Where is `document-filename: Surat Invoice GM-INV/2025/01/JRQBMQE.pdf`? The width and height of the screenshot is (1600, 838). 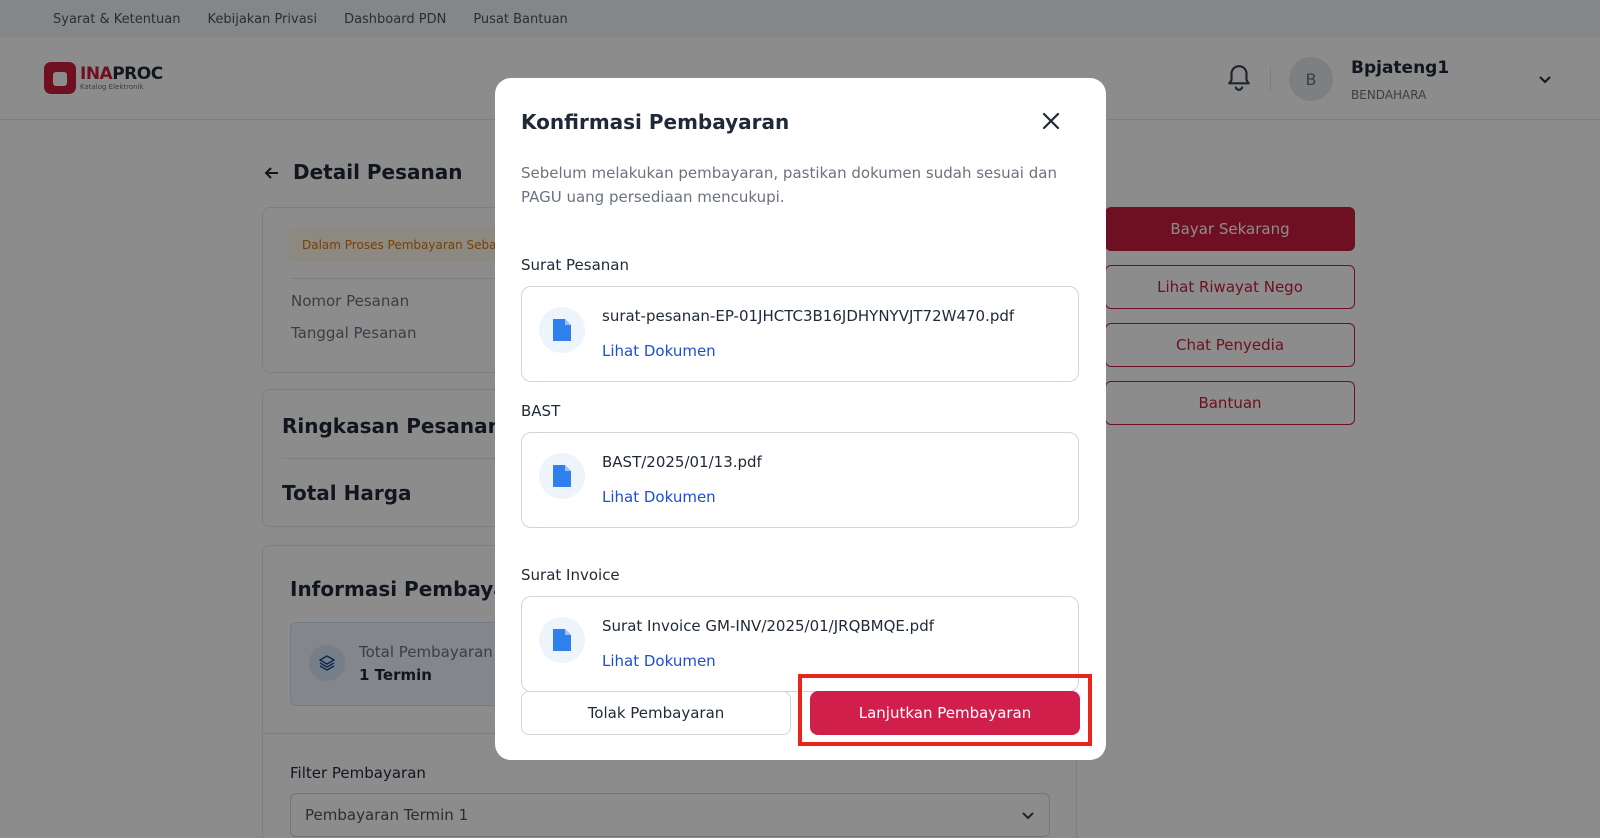 document-filename: Surat Invoice GM-INV/2025/01/JRQBMQE.pdf is located at coordinates (768, 626).